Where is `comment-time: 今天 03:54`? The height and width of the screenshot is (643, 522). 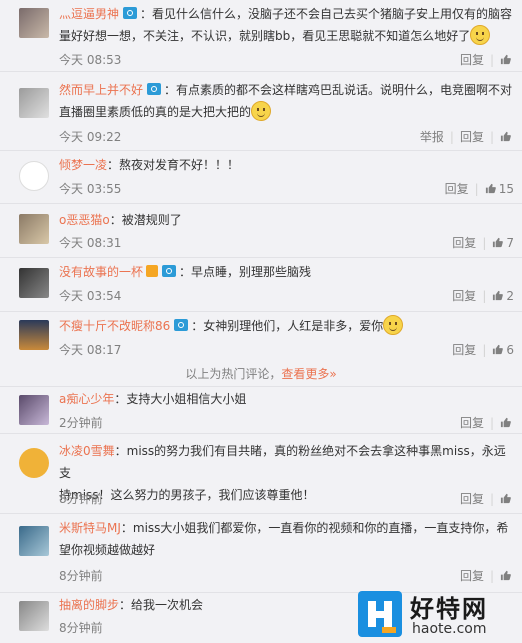
comment-time: 今天 03:54 is located at coordinates (90, 296).